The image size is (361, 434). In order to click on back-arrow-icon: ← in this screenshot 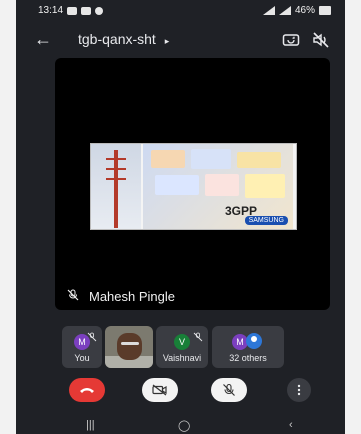, I will do `click(44, 39)`.